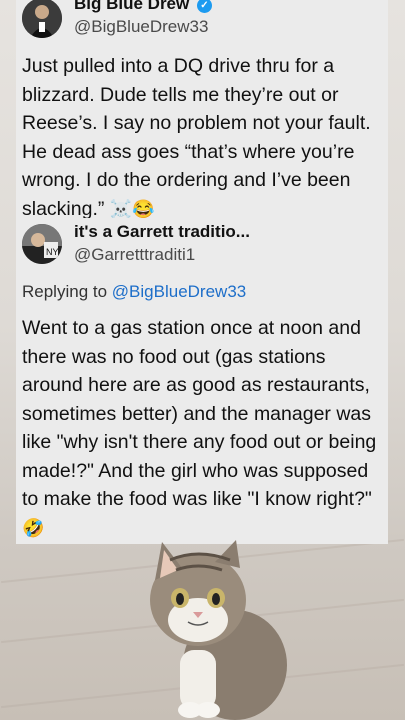 The width and height of the screenshot is (405, 720). I want to click on rofl-emoji: 🤣, so click(33, 527).